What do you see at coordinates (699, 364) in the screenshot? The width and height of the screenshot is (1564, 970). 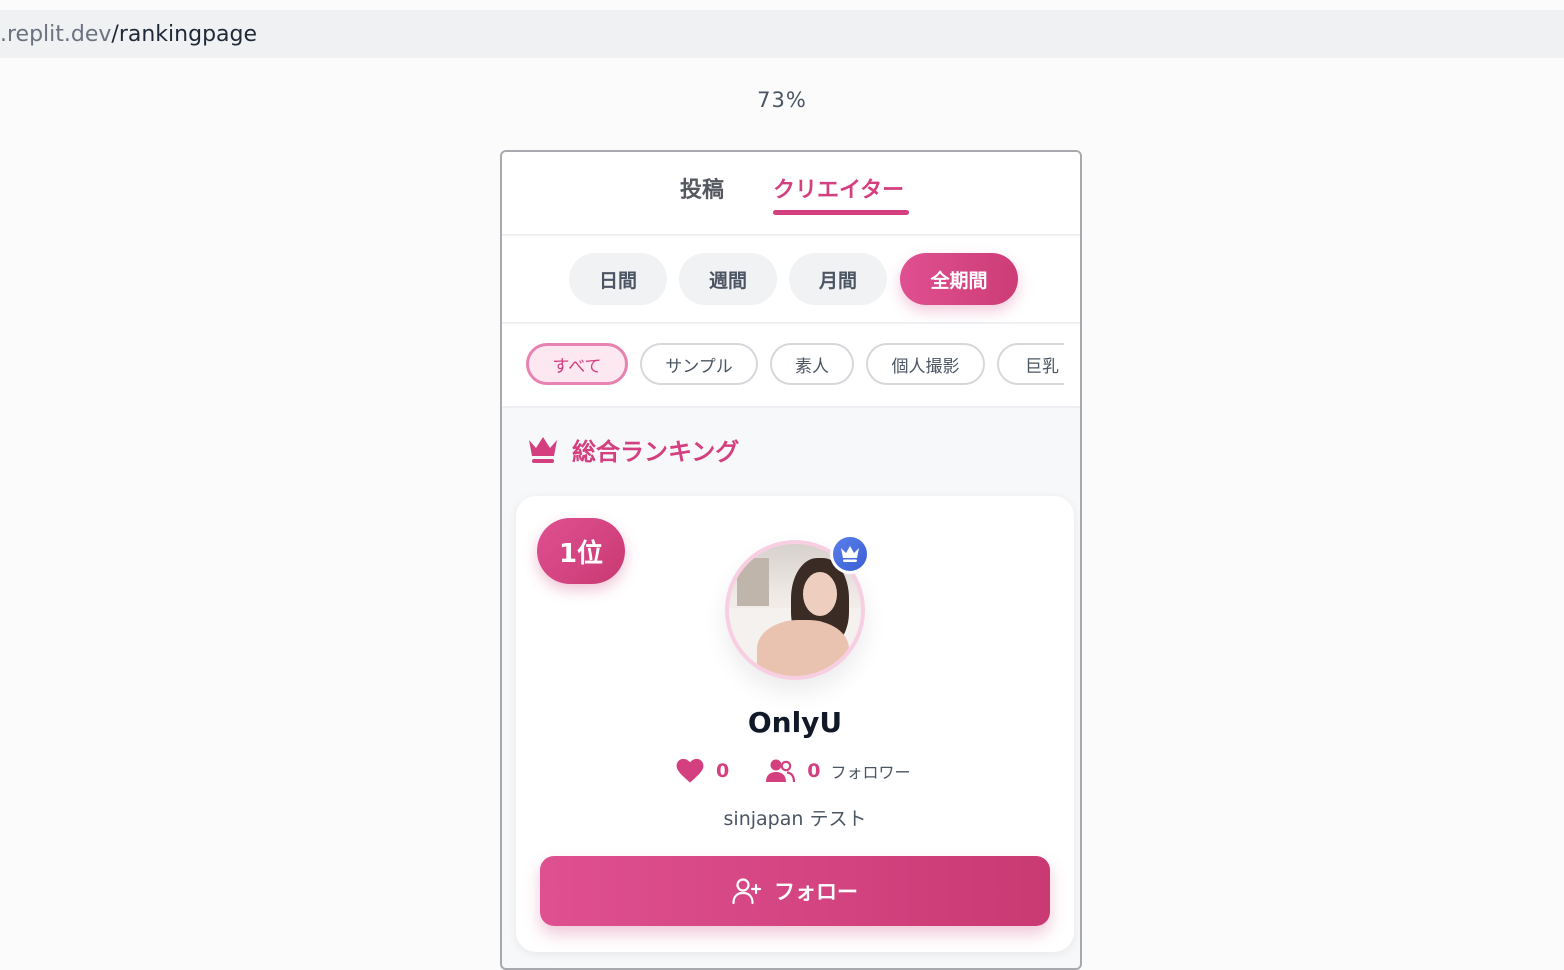 I see `category-chip-sample: サンプル` at bounding box center [699, 364].